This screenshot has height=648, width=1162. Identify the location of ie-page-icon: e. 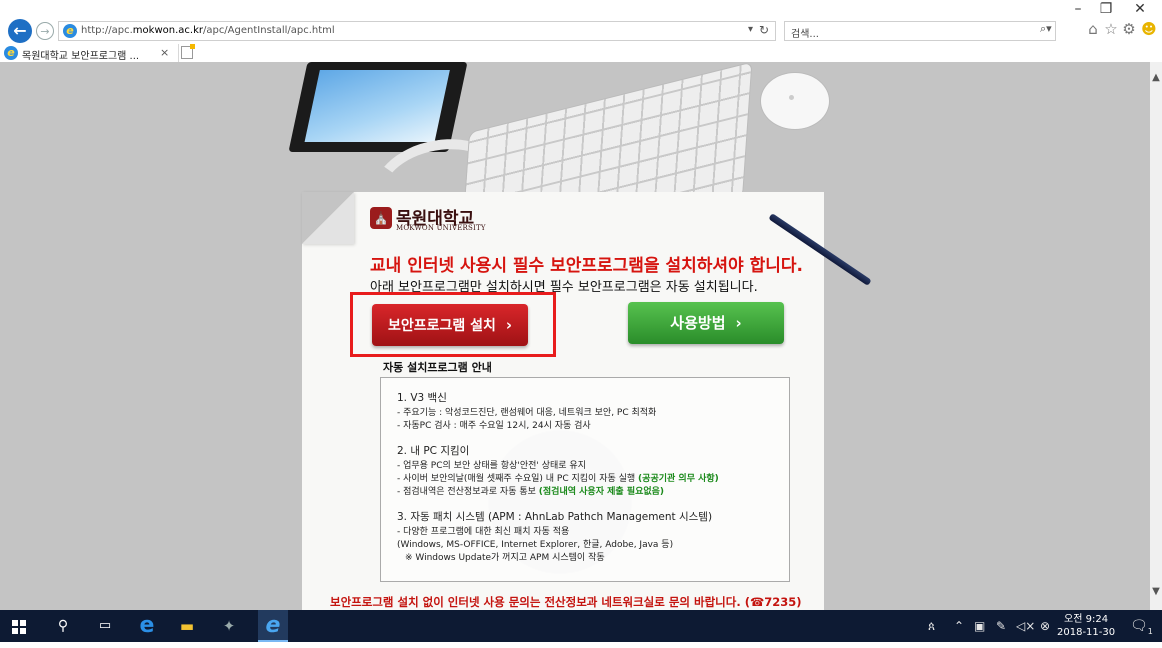
(70, 31).